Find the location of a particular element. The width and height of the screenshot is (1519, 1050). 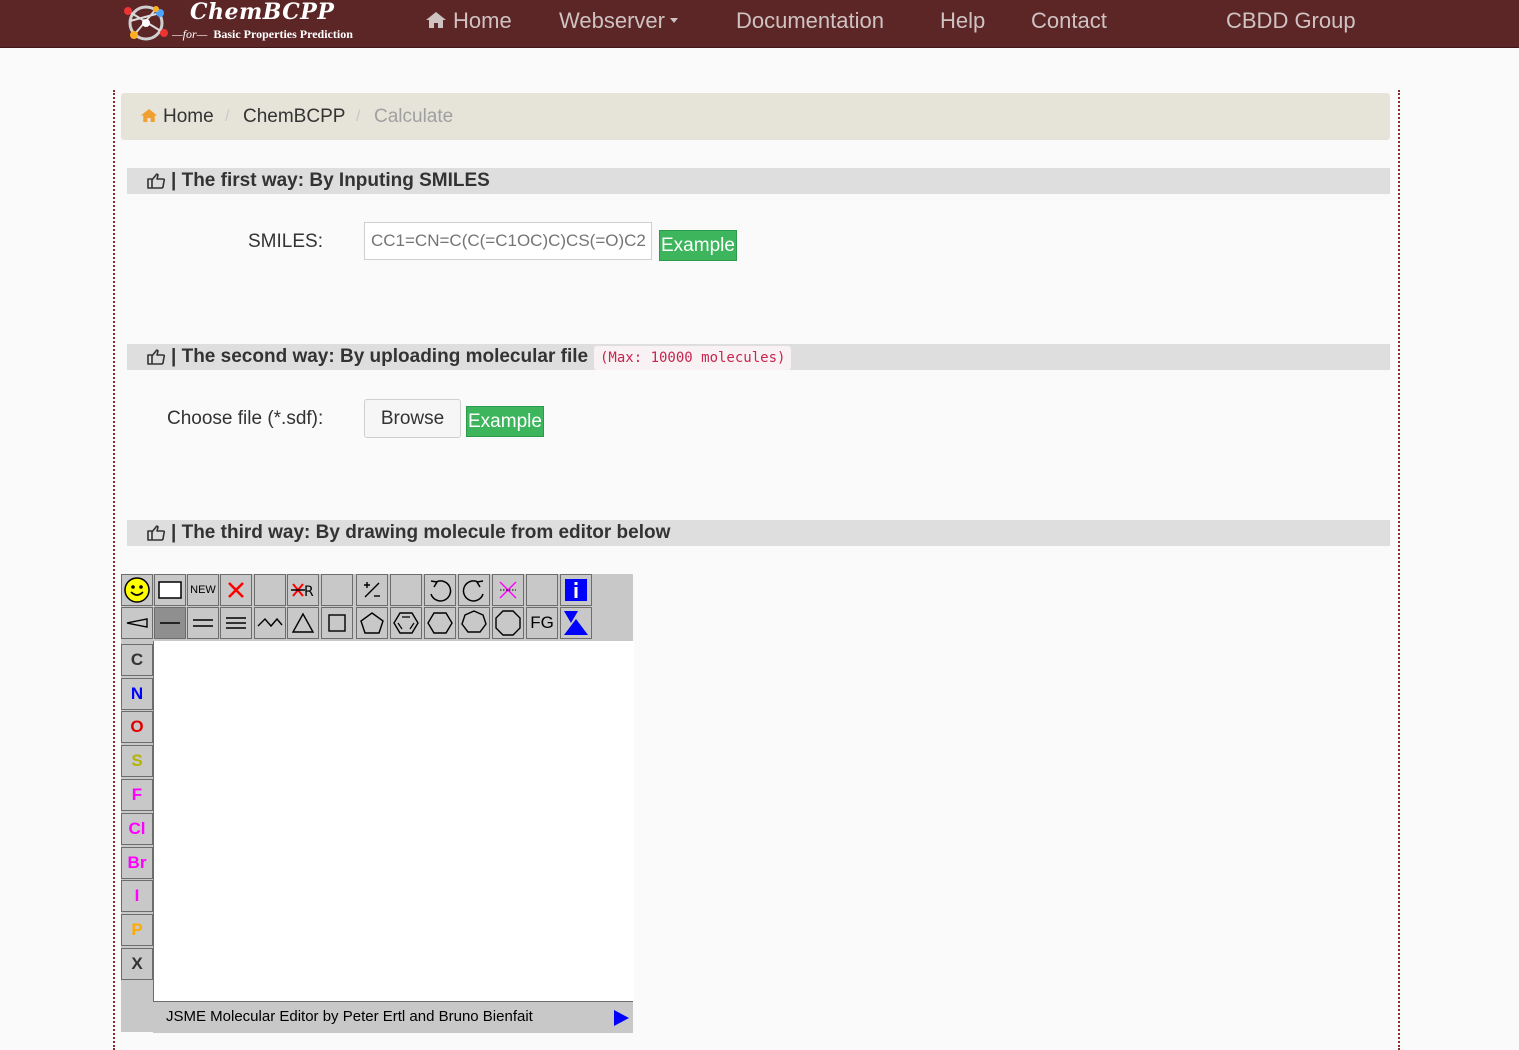

logo-name: ChemBCPP is located at coordinates (262, 12).